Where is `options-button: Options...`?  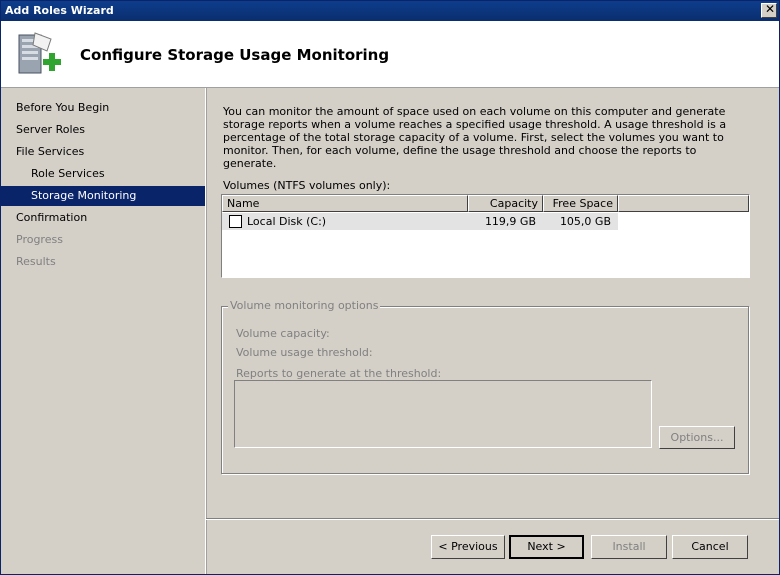
options-button: Options... is located at coordinates (697, 437).